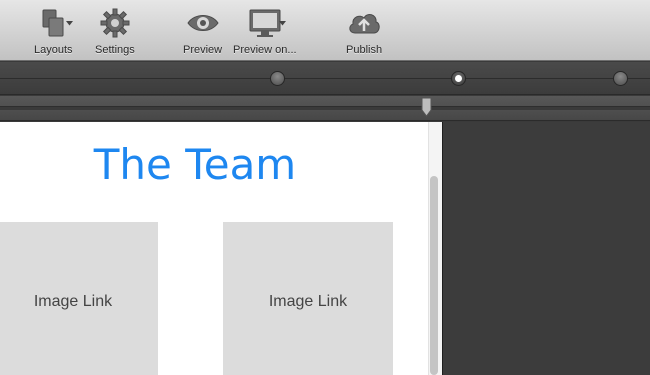 Image resolution: width=650 pixels, height=375 pixels. I want to click on layouts-icon, so click(58, 23).